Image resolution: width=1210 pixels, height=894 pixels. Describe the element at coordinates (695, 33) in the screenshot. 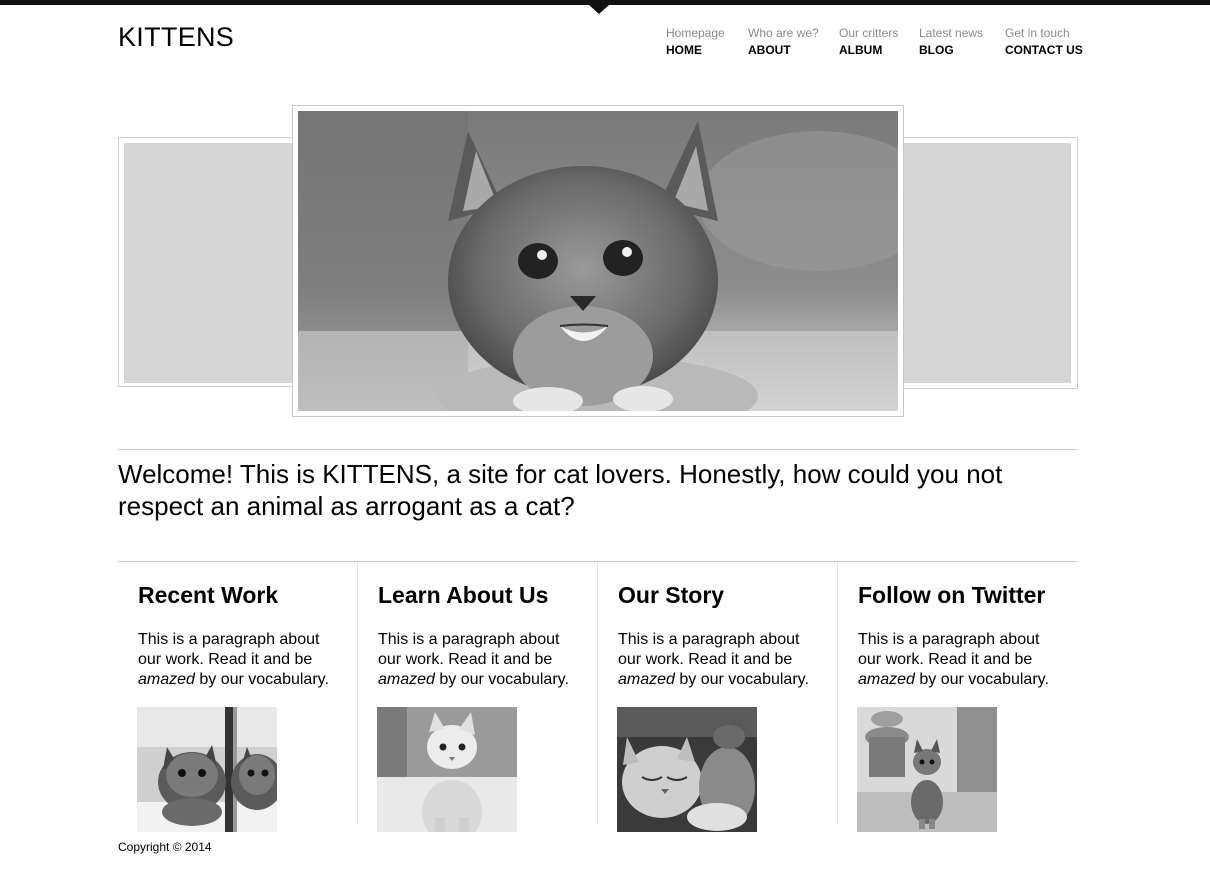

I see `nav-item-subtitle: Homepage` at that location.